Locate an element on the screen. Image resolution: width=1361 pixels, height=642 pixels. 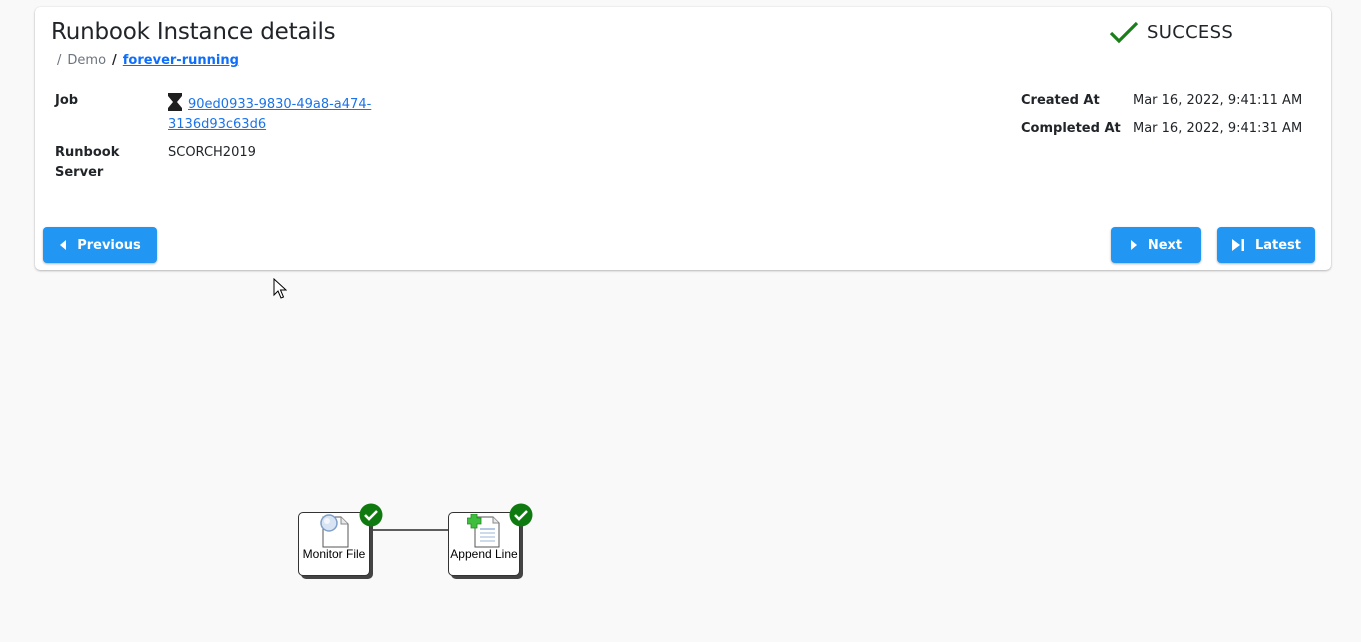
activity-label: Monitor File is located at coordinates (334, 554).